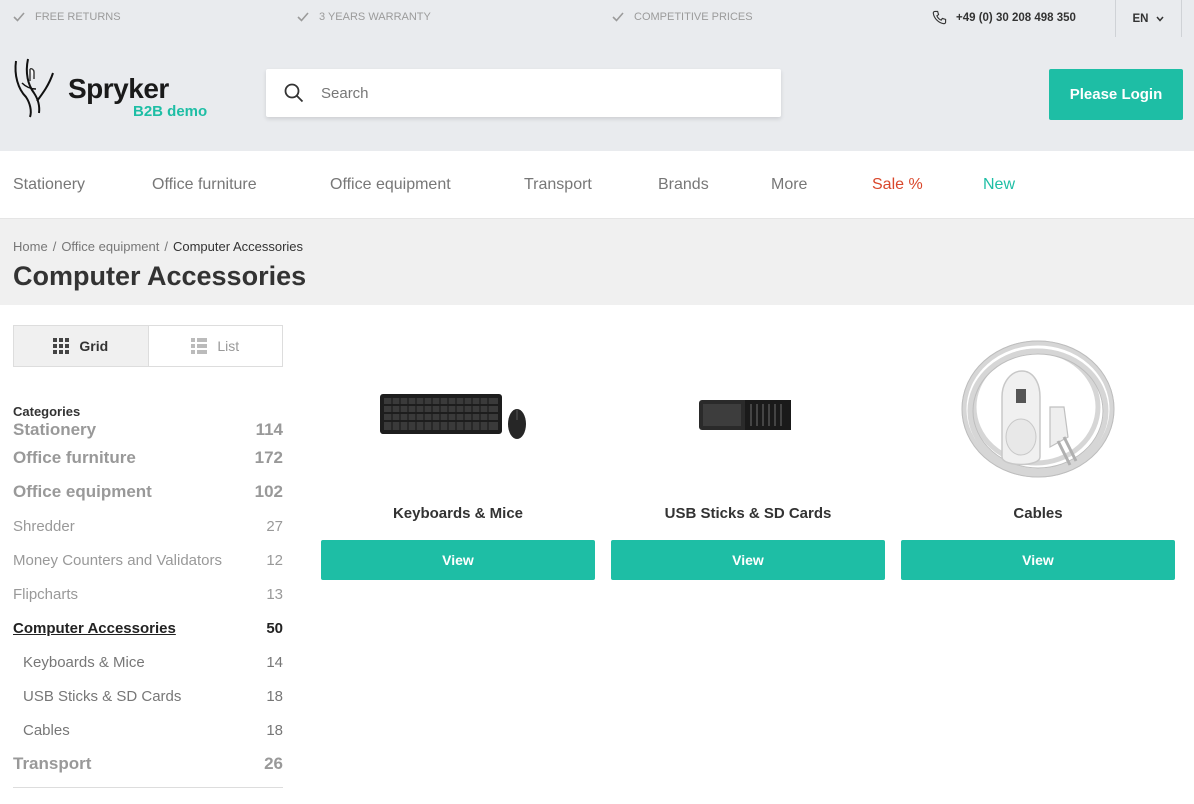 The image size is (1194, 804). What do you see at coordinates (238, 246) in the screenshot?
I see `breadcrumb-current: Computer Accessories` at bounding box center [238, 246].